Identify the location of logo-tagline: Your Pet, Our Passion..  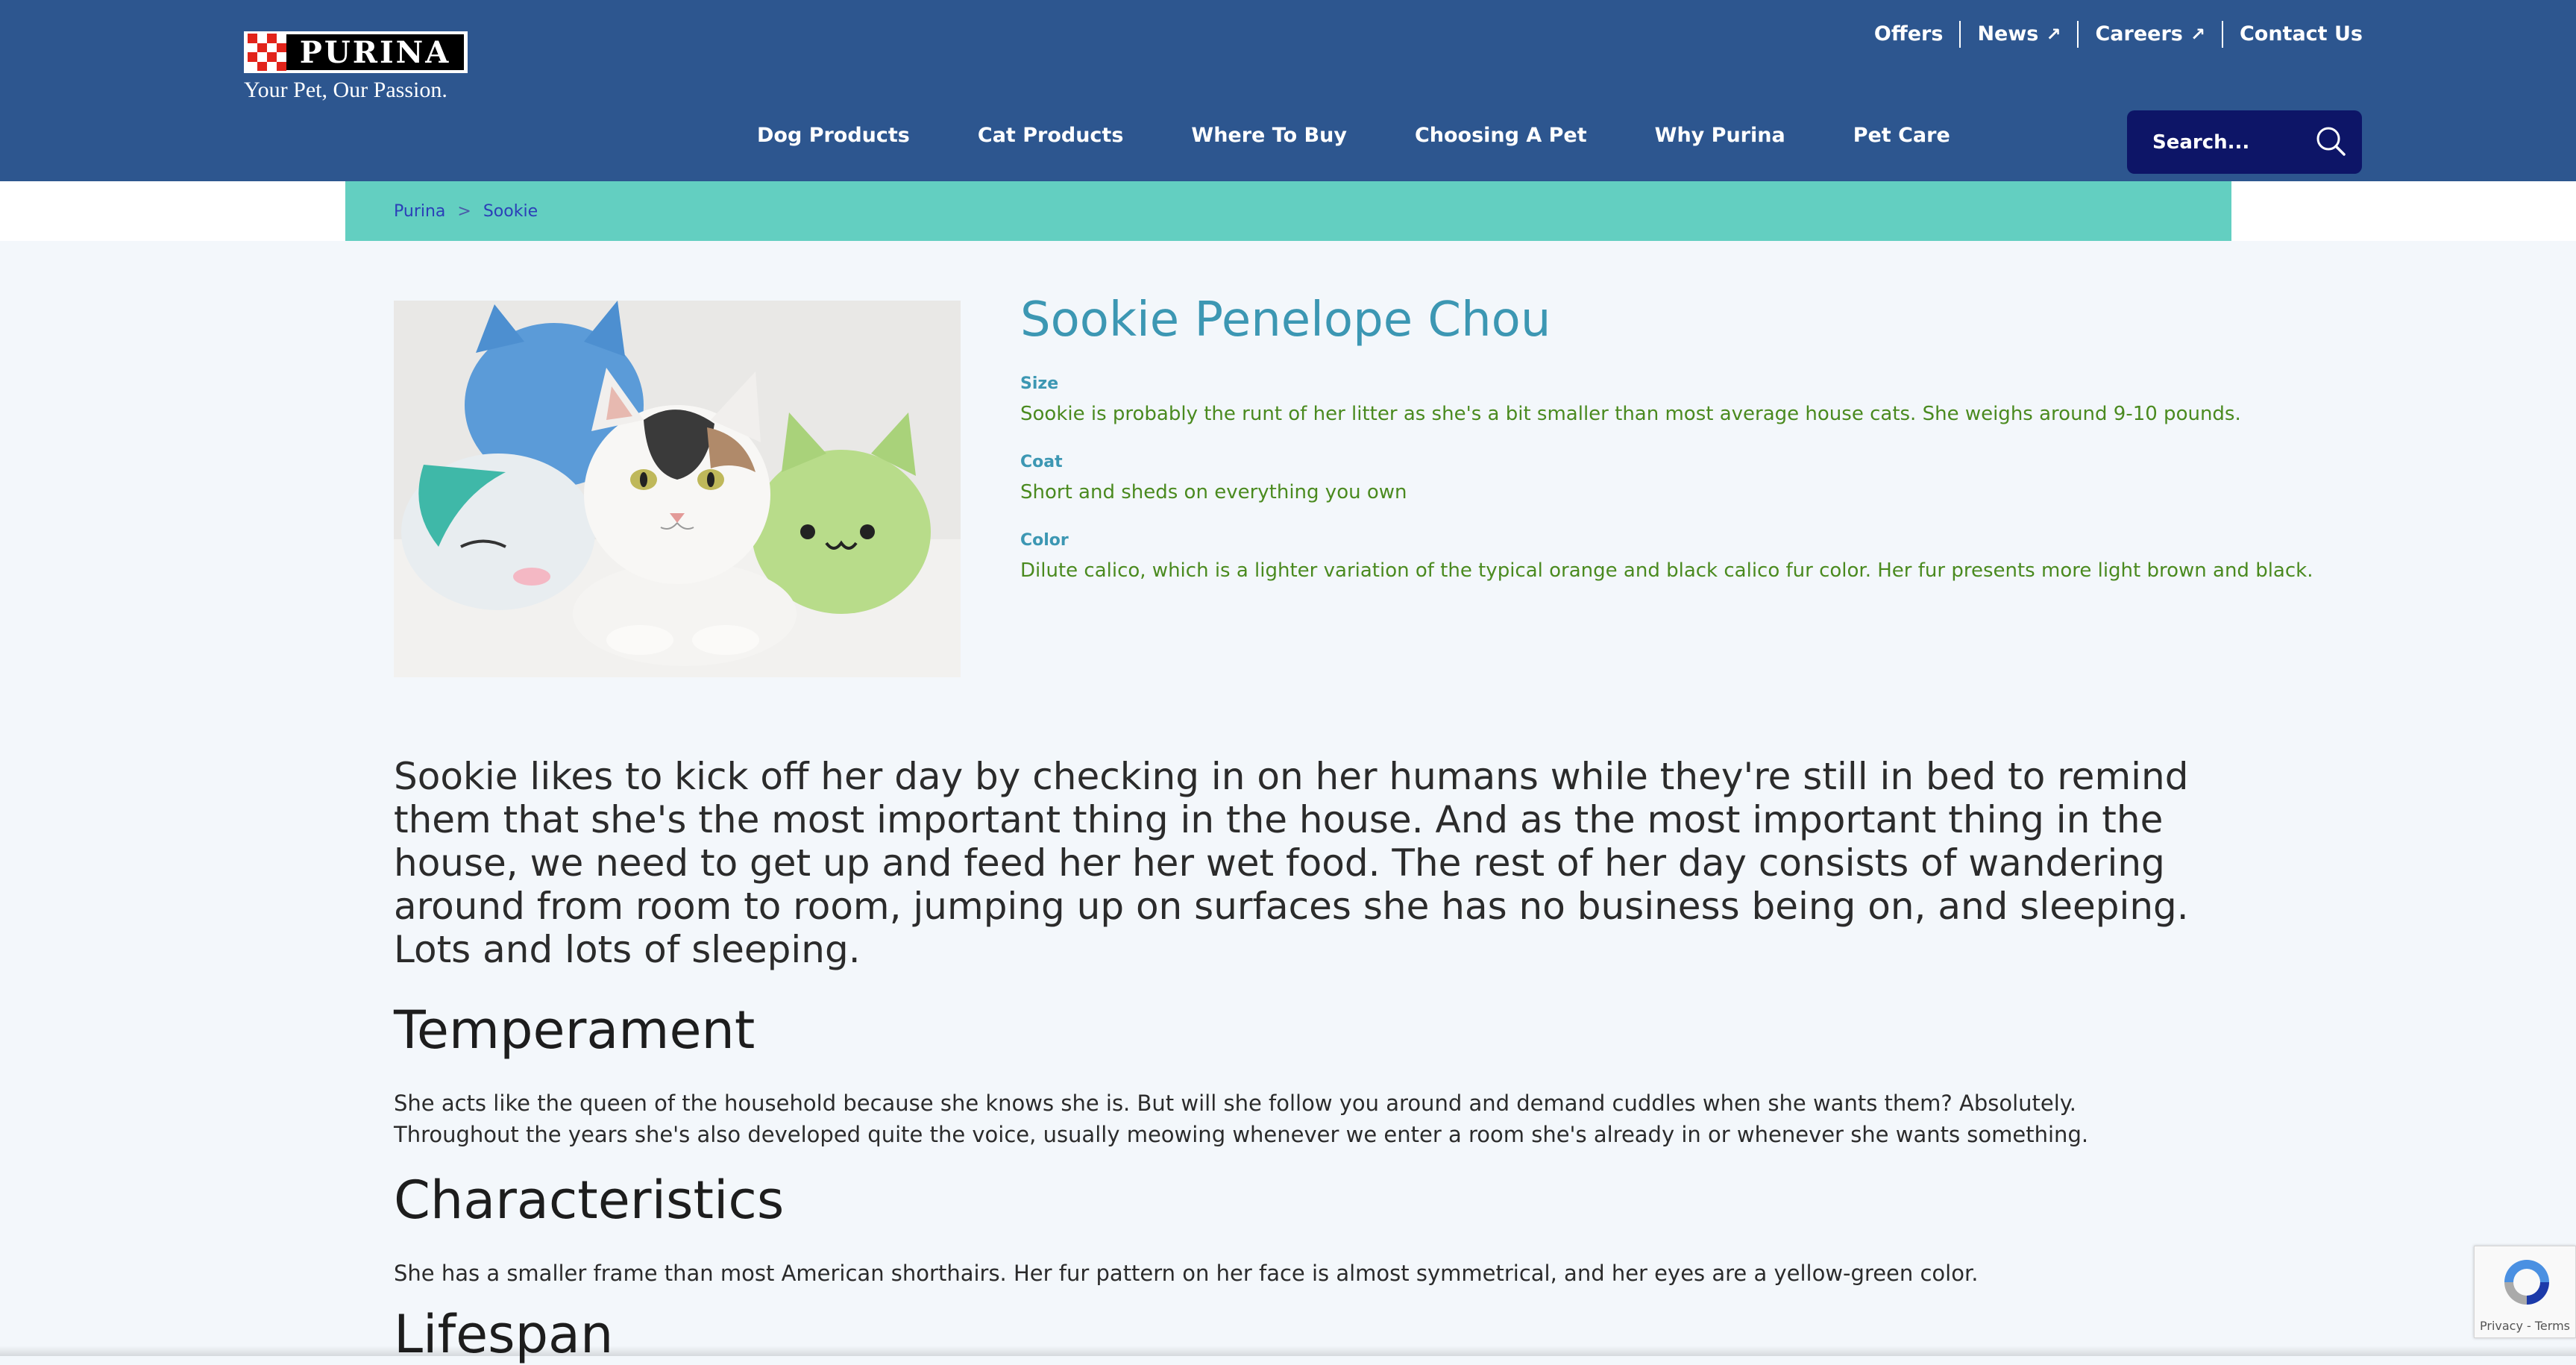
(345, 90).